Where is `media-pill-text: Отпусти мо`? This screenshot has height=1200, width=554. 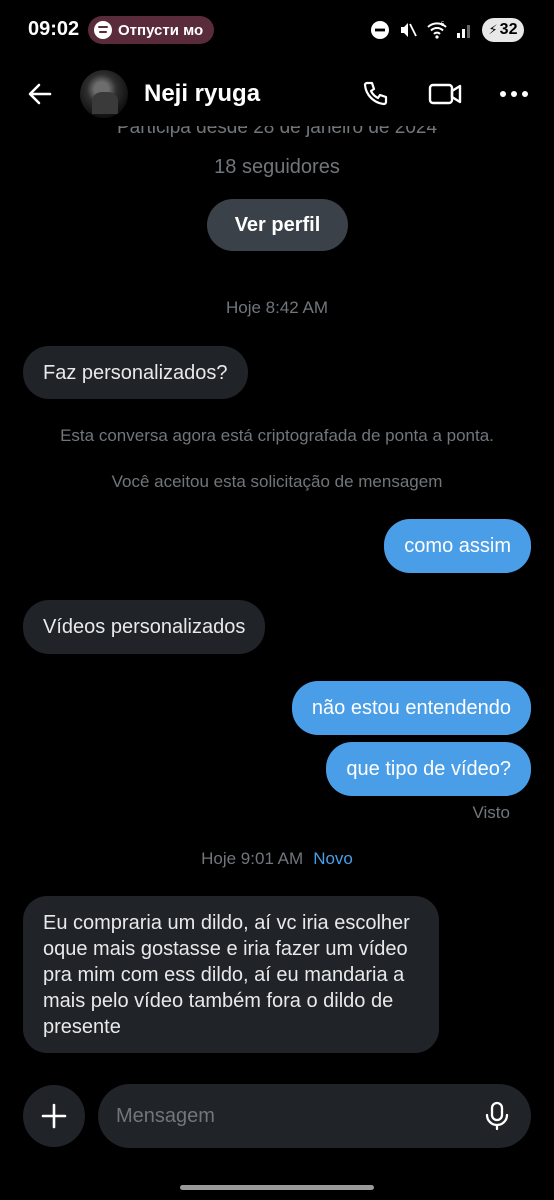 media-pill-text: Отпусти мо is located at coordinates (161, 30).